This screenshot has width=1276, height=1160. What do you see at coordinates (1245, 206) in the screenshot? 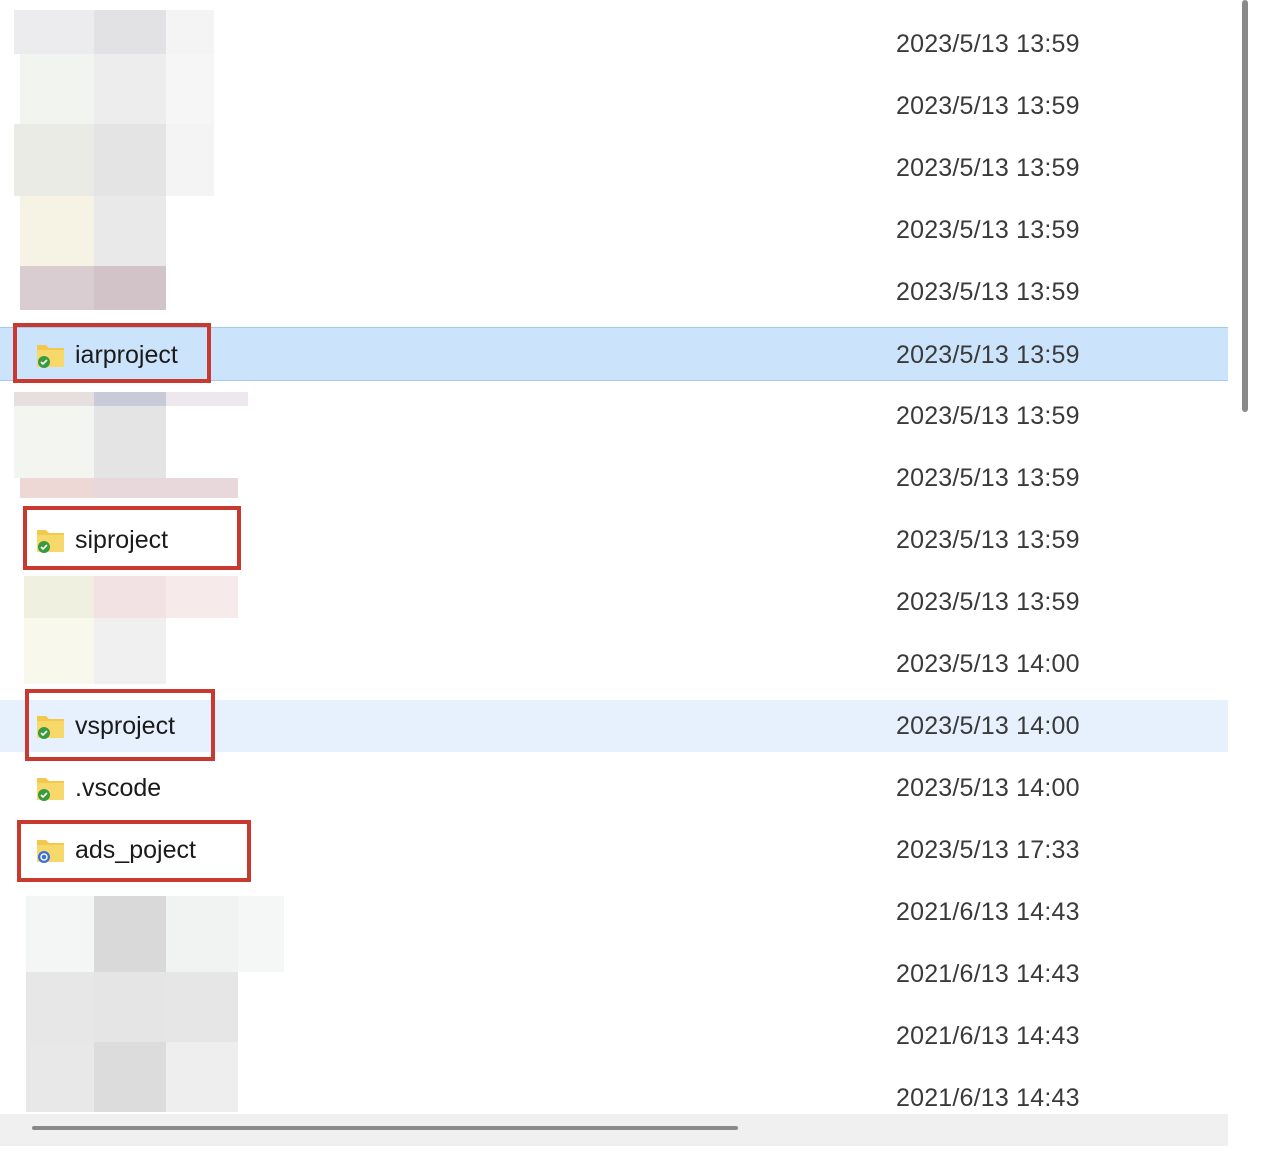
I see `vertical-scrollbar-thumb` at bounding box center [1245, 206].